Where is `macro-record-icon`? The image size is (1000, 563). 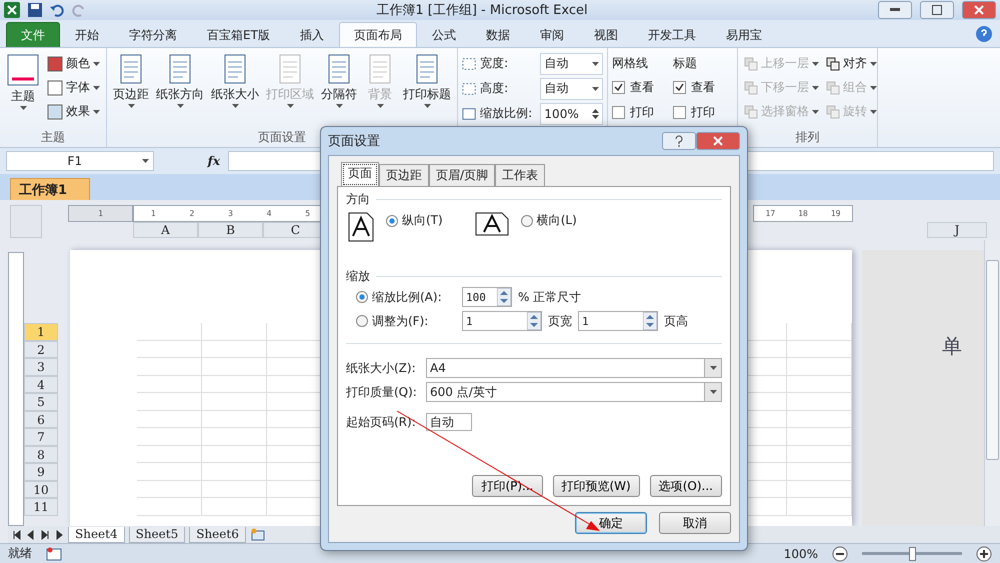
macro-record-icon is located at coordinates (54, 553).